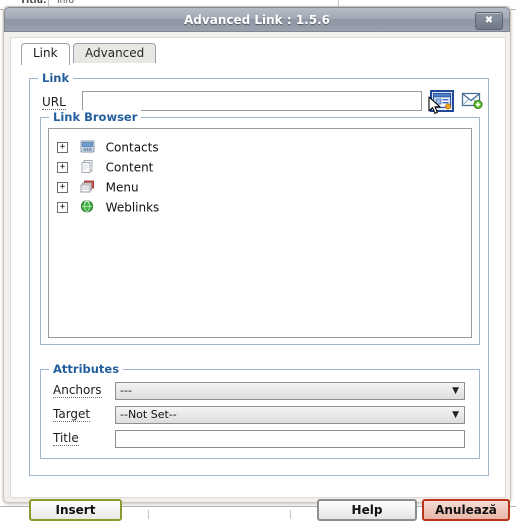  Describe the element at coordinates (87, 166) in the screenshot. I see `content-icon` at that location.